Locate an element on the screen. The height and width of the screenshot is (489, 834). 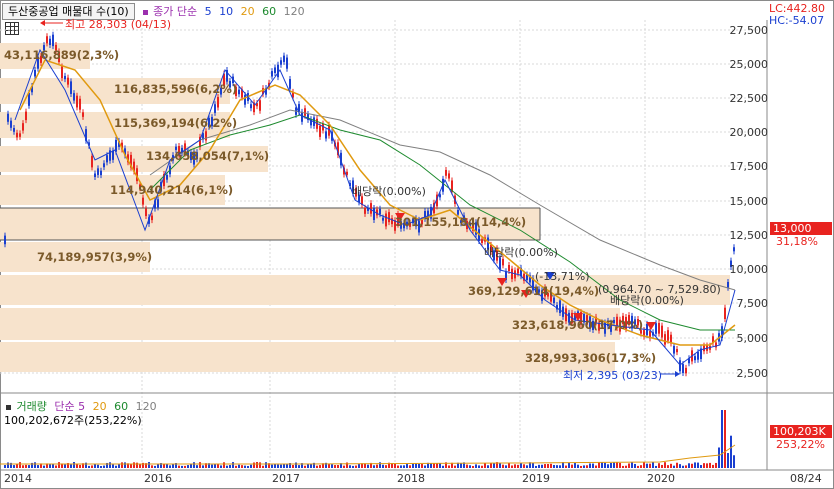
price-tick: 5,000 is located at coordinates (752, 338).